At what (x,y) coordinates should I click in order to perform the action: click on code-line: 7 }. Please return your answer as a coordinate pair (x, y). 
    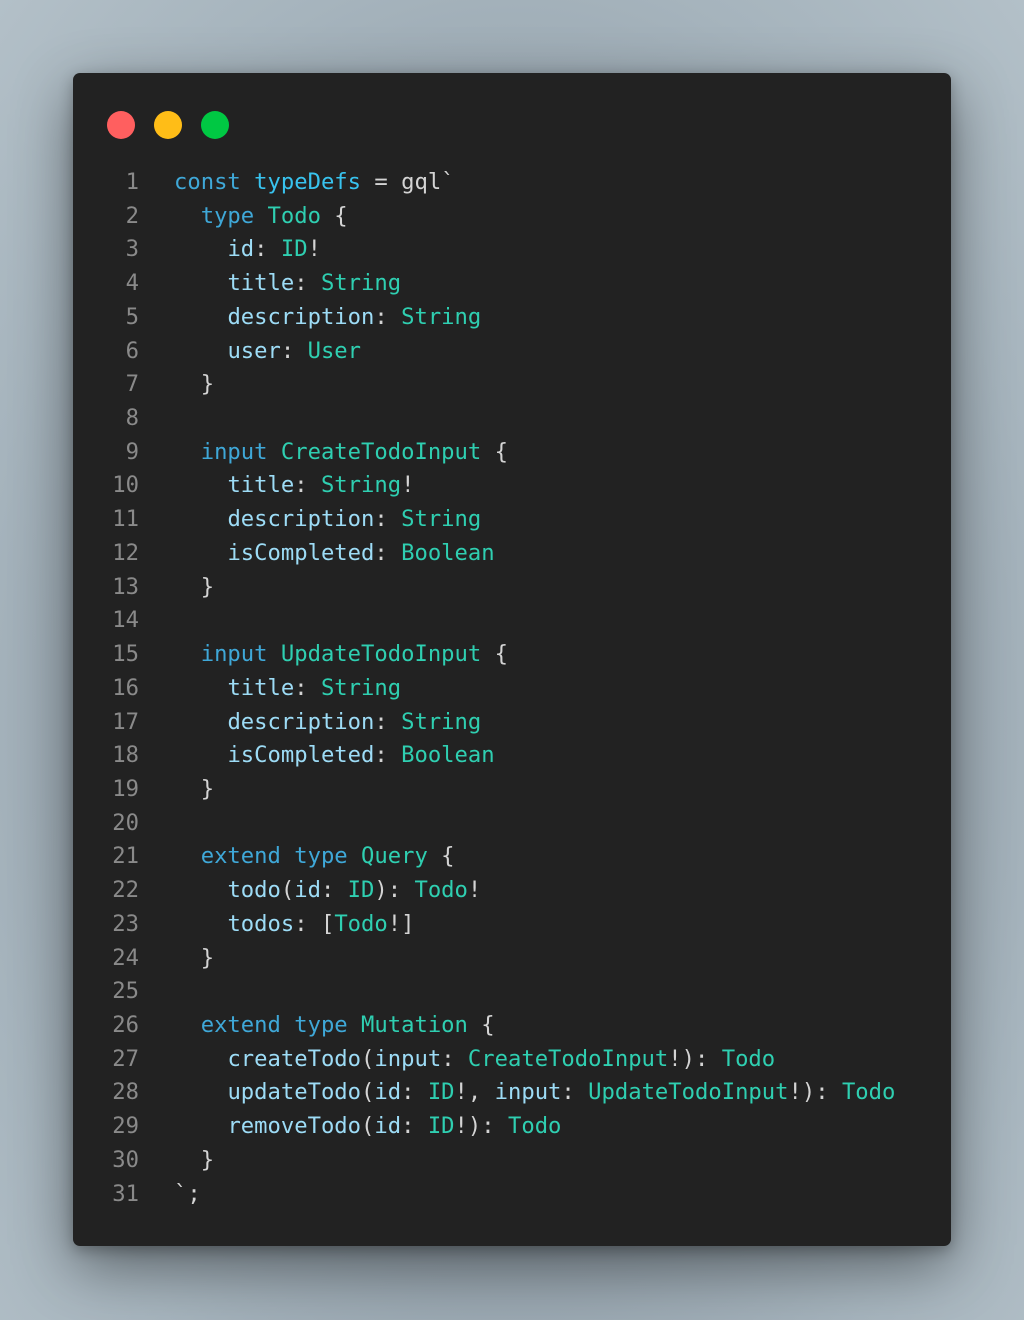
    Looking at the image, I should click on (512, 385).